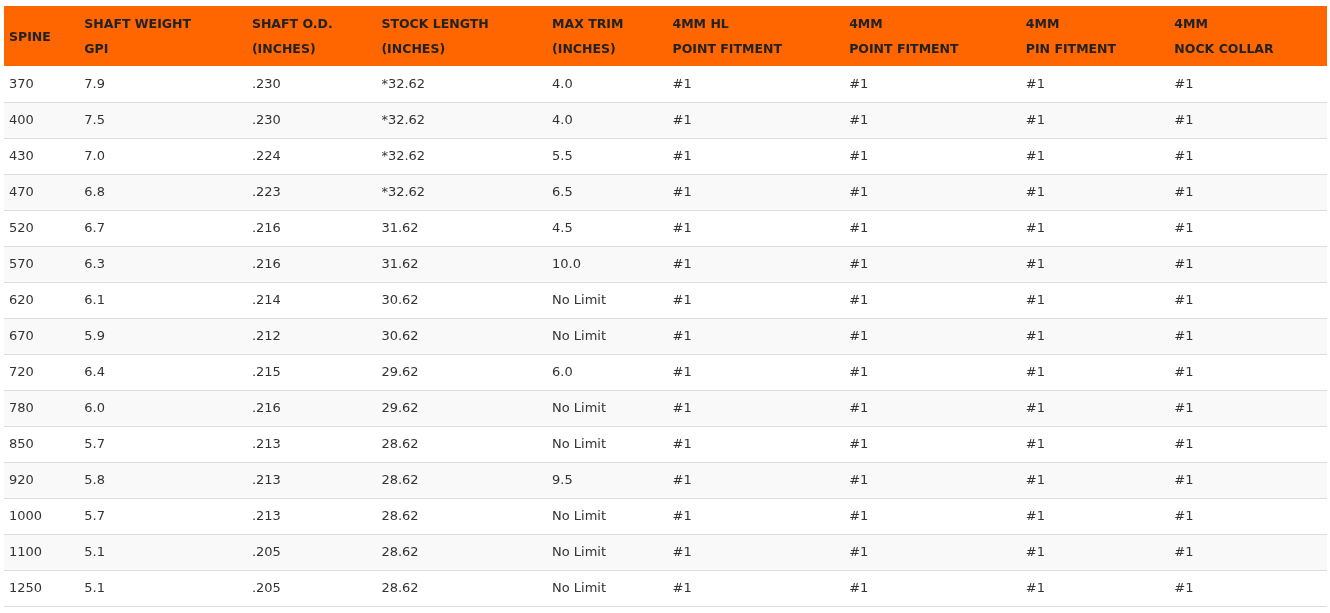  I want to click on table-cell: 6.7, so click(94, 228).